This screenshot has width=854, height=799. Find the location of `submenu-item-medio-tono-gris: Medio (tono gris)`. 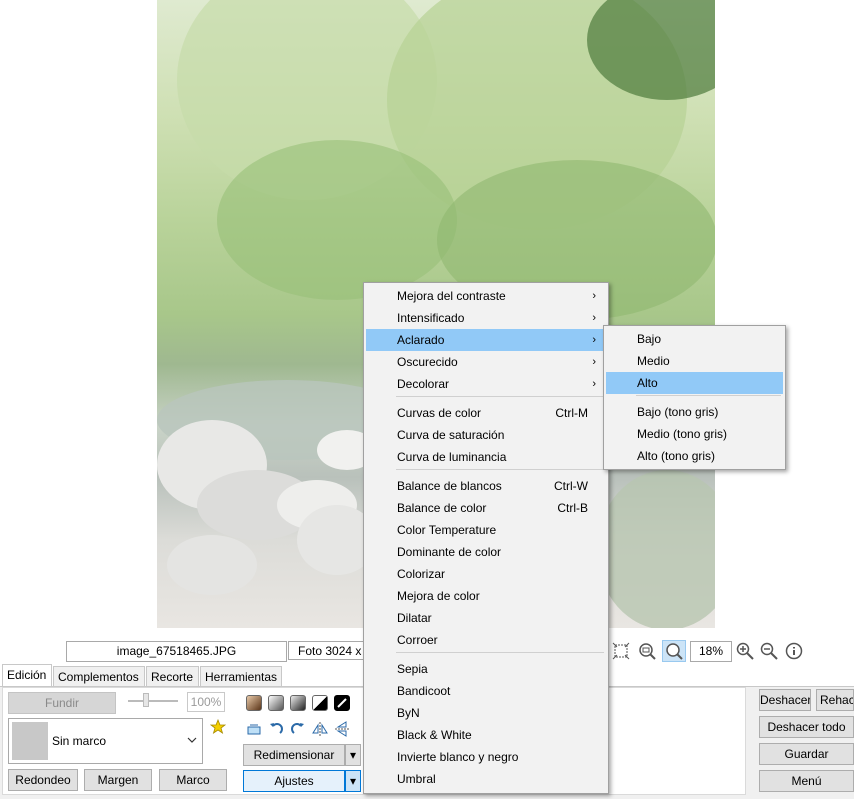

submenu-item-medio-tono-gris: Medio (tono gris) is located at coordinates (694, 434).